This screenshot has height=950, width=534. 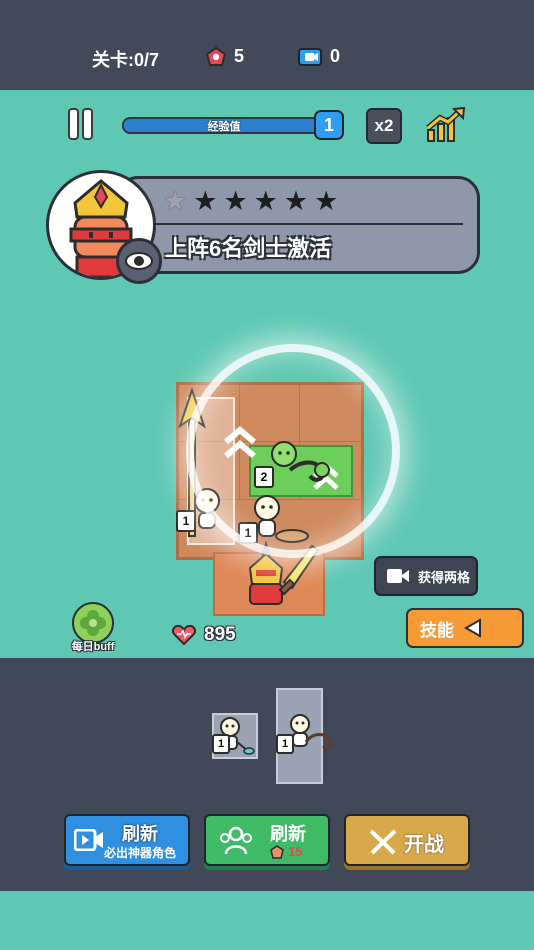 I want to click on refresh-video-button: 刷新 必出神器角色, so click(x=127, y=840).